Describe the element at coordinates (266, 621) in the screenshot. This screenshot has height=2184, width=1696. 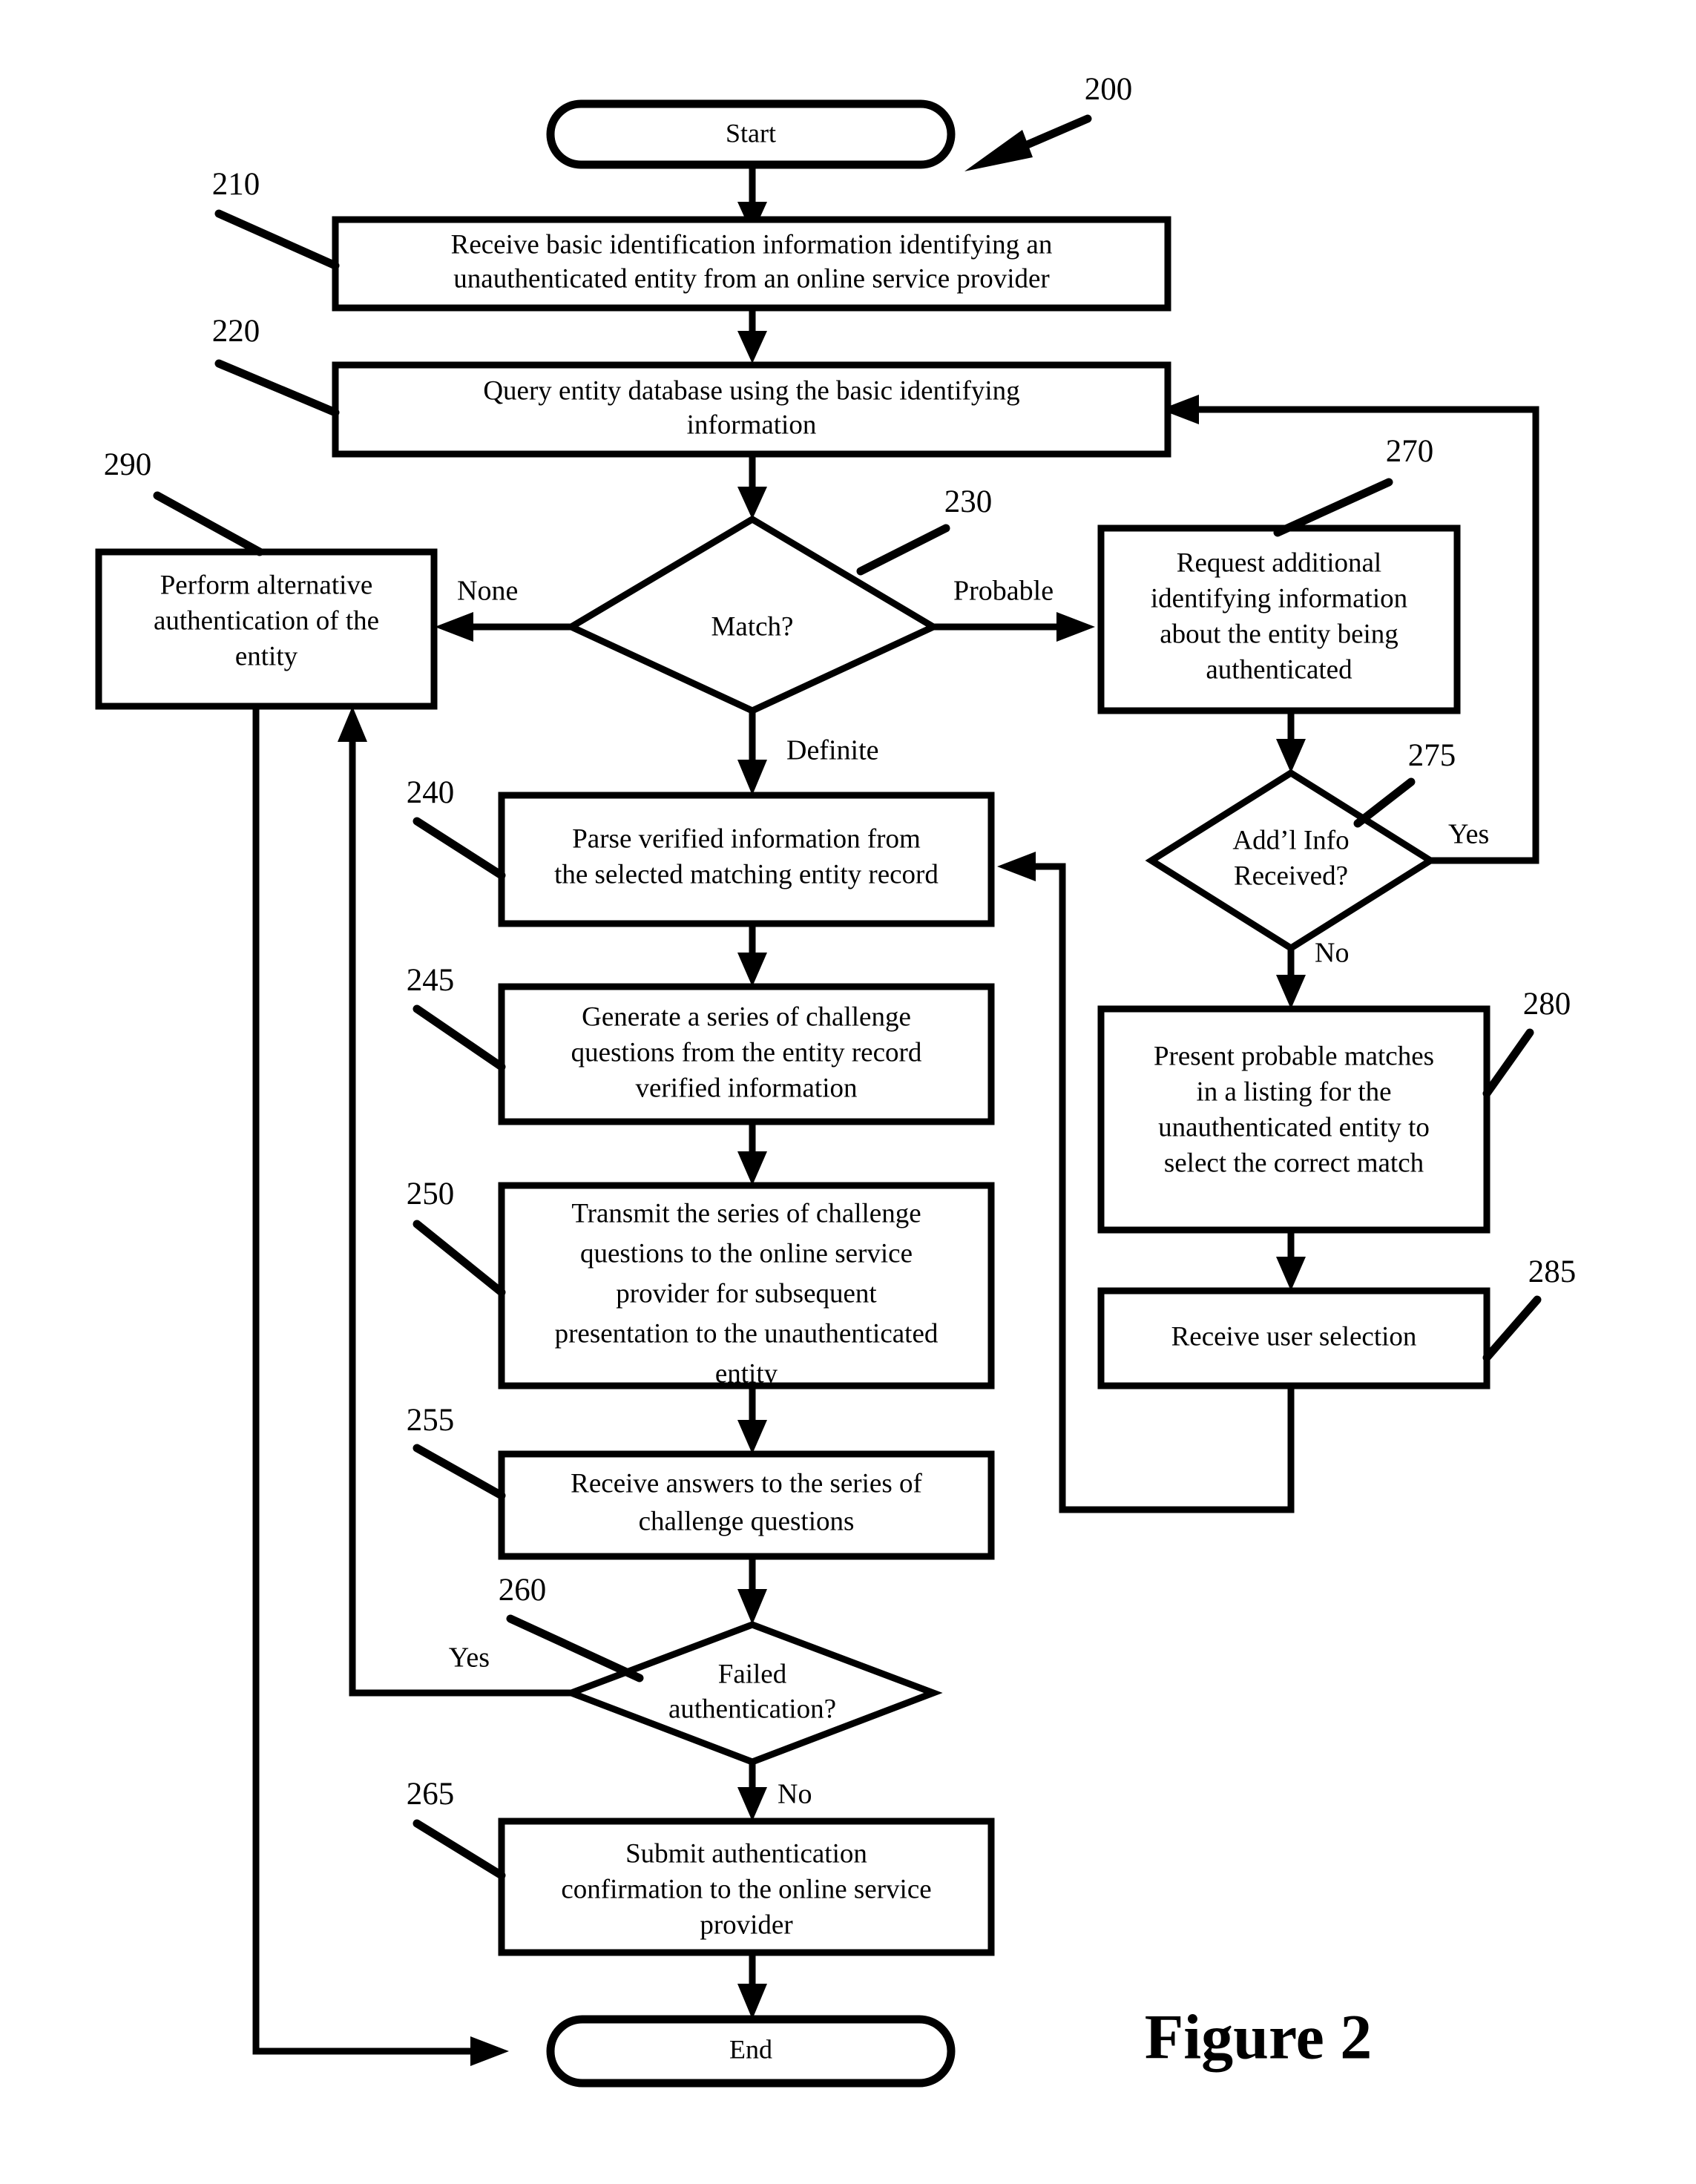
I see `node-290-line-1: authentication of the` at that location.